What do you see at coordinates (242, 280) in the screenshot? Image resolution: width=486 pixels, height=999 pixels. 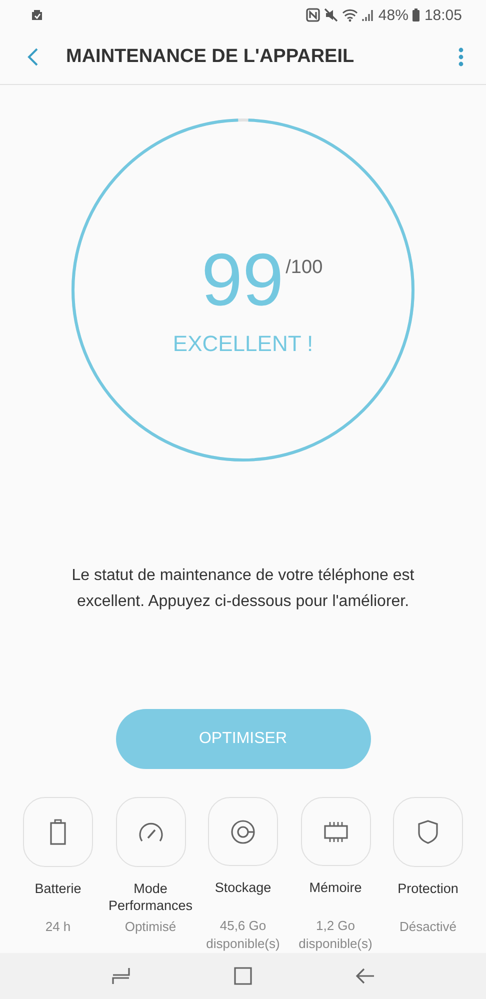 I see `score-value: 99` at bounding box center [242, 280].